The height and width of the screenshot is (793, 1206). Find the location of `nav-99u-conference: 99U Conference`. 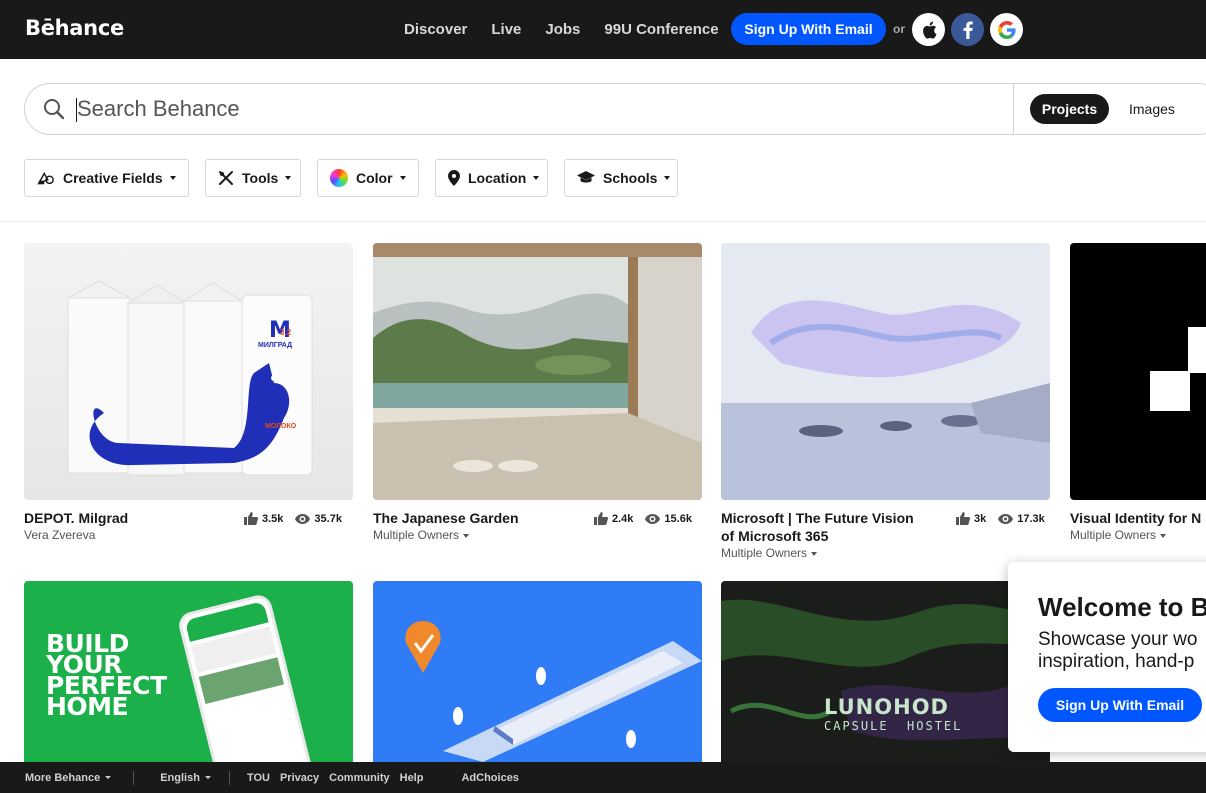

nav-99u-conference: 99U Conference is located at coordinates (661, 29).